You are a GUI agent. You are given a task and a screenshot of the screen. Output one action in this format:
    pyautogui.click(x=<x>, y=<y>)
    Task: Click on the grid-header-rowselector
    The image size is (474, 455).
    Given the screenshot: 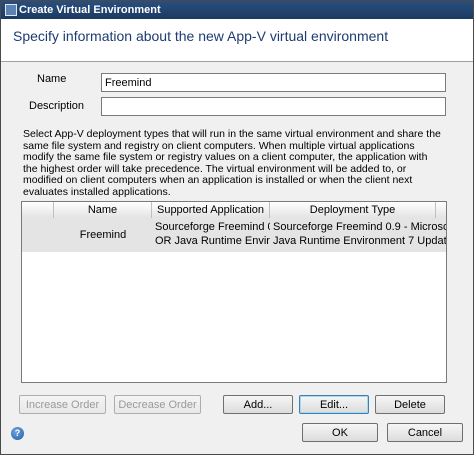 What is the action you would take?
    pyautogui.click(x=38, y=210)
    